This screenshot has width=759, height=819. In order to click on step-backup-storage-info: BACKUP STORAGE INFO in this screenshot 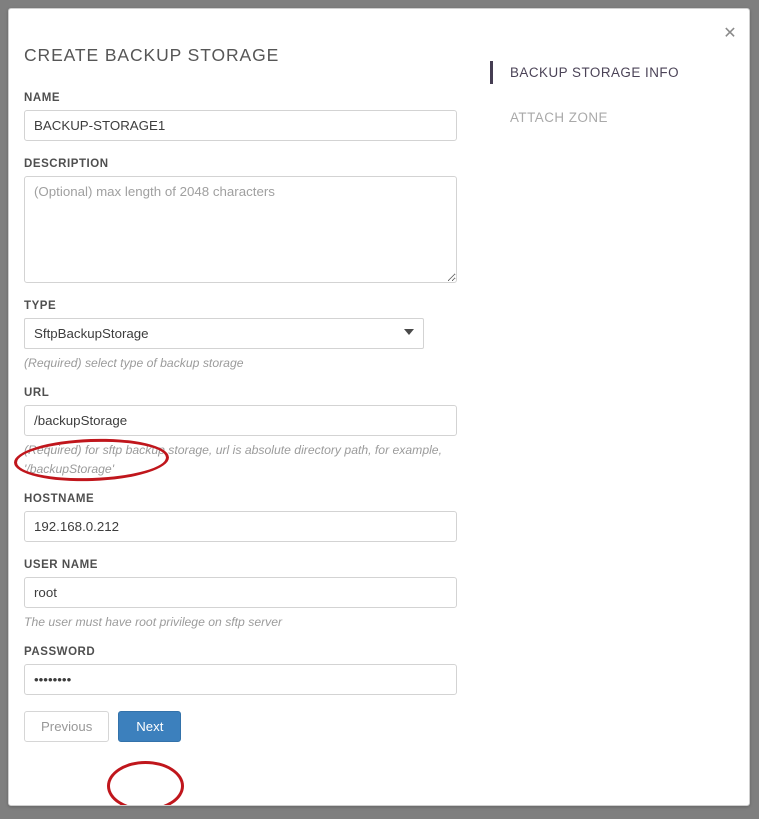, I will do `click(615, 72)`.